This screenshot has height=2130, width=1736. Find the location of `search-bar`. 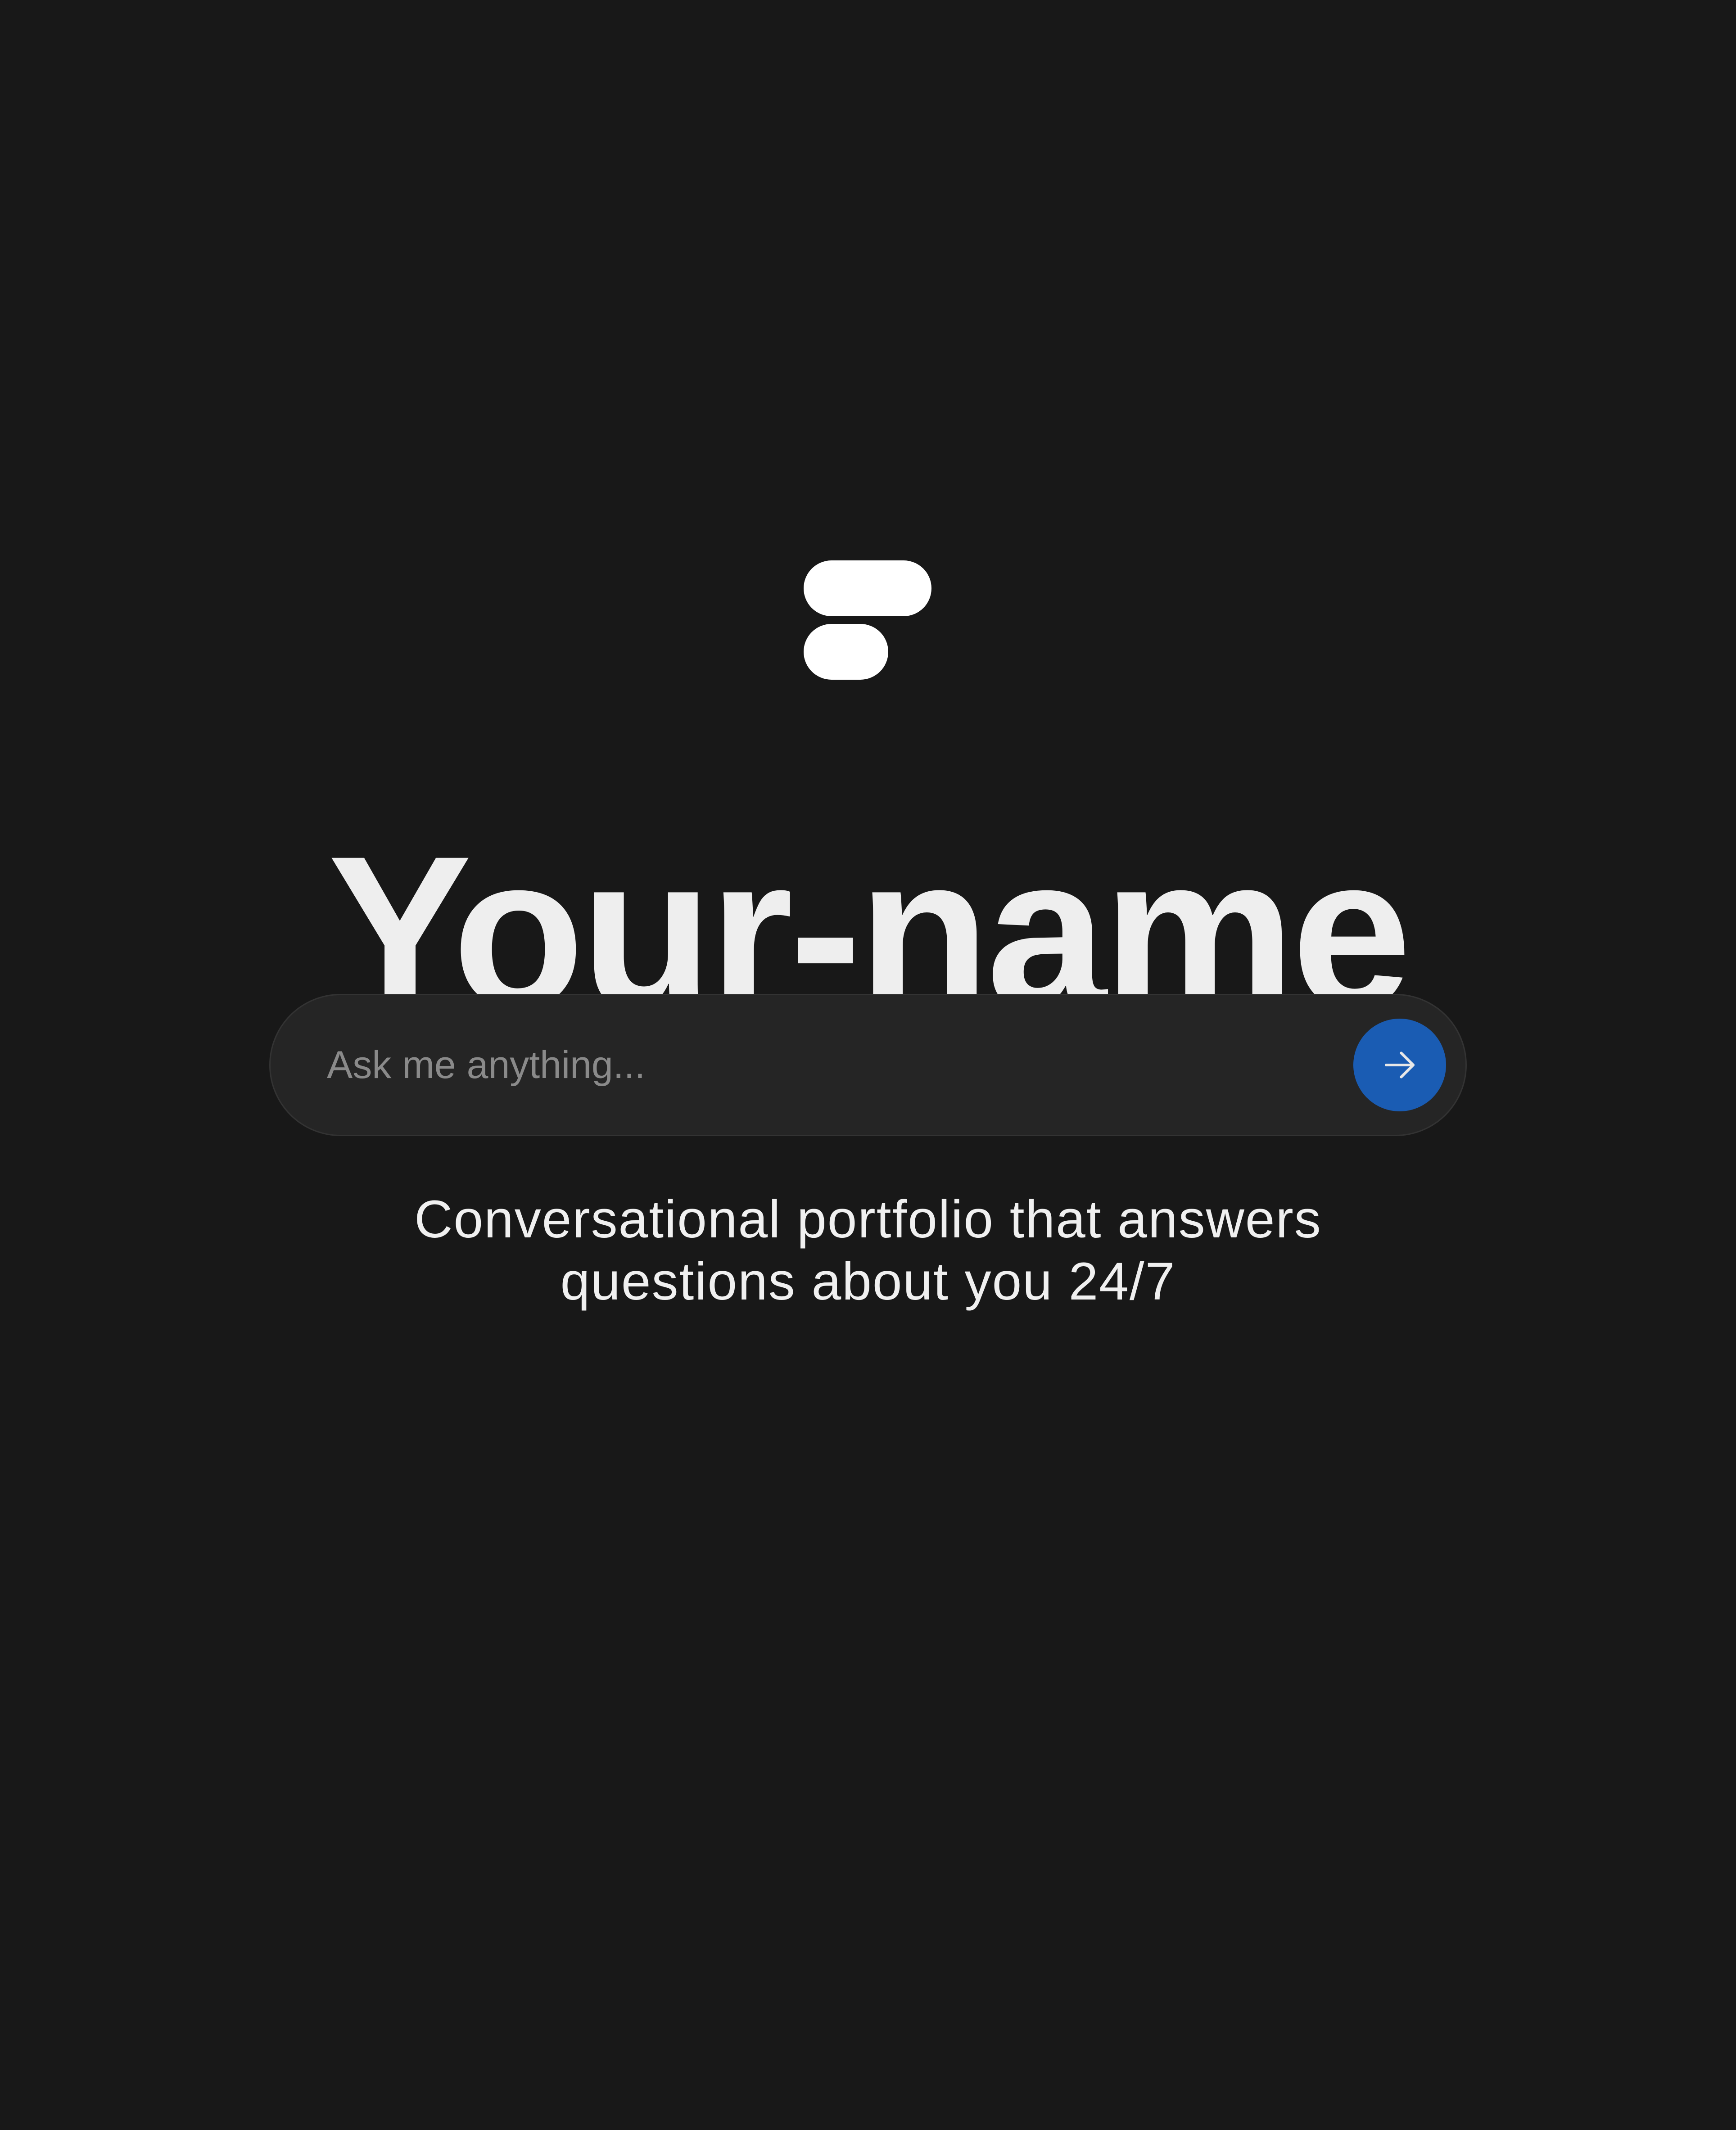

search-bar is located at coordinates (868, 1065).